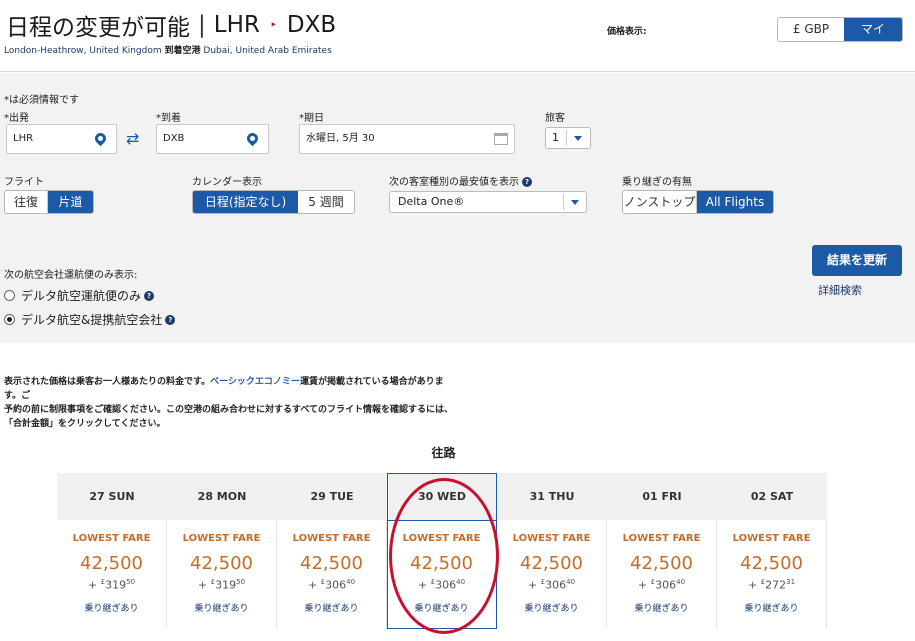  I want to click on day-header: 27 SUN, so click(112, 496).